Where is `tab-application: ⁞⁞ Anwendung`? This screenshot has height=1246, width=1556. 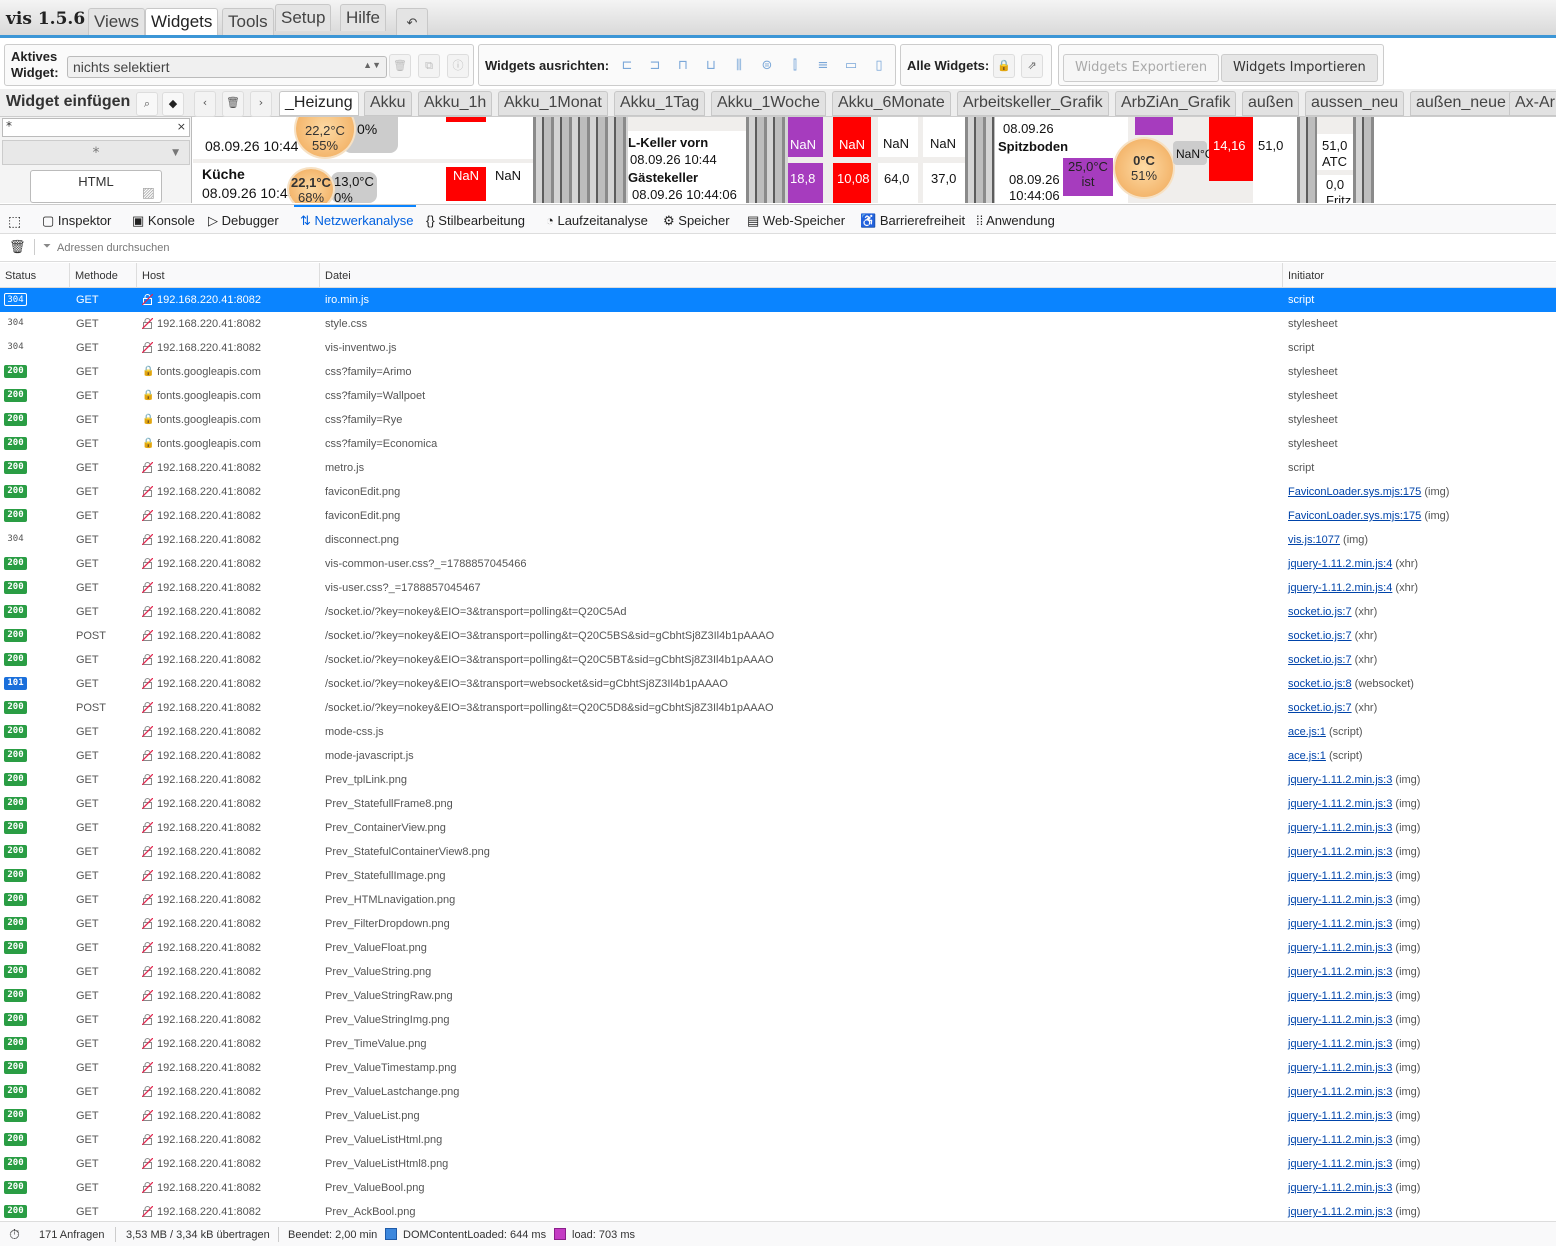
tab-application: ⁞⁞ Anwendung is located at coordinates (1015, 220).